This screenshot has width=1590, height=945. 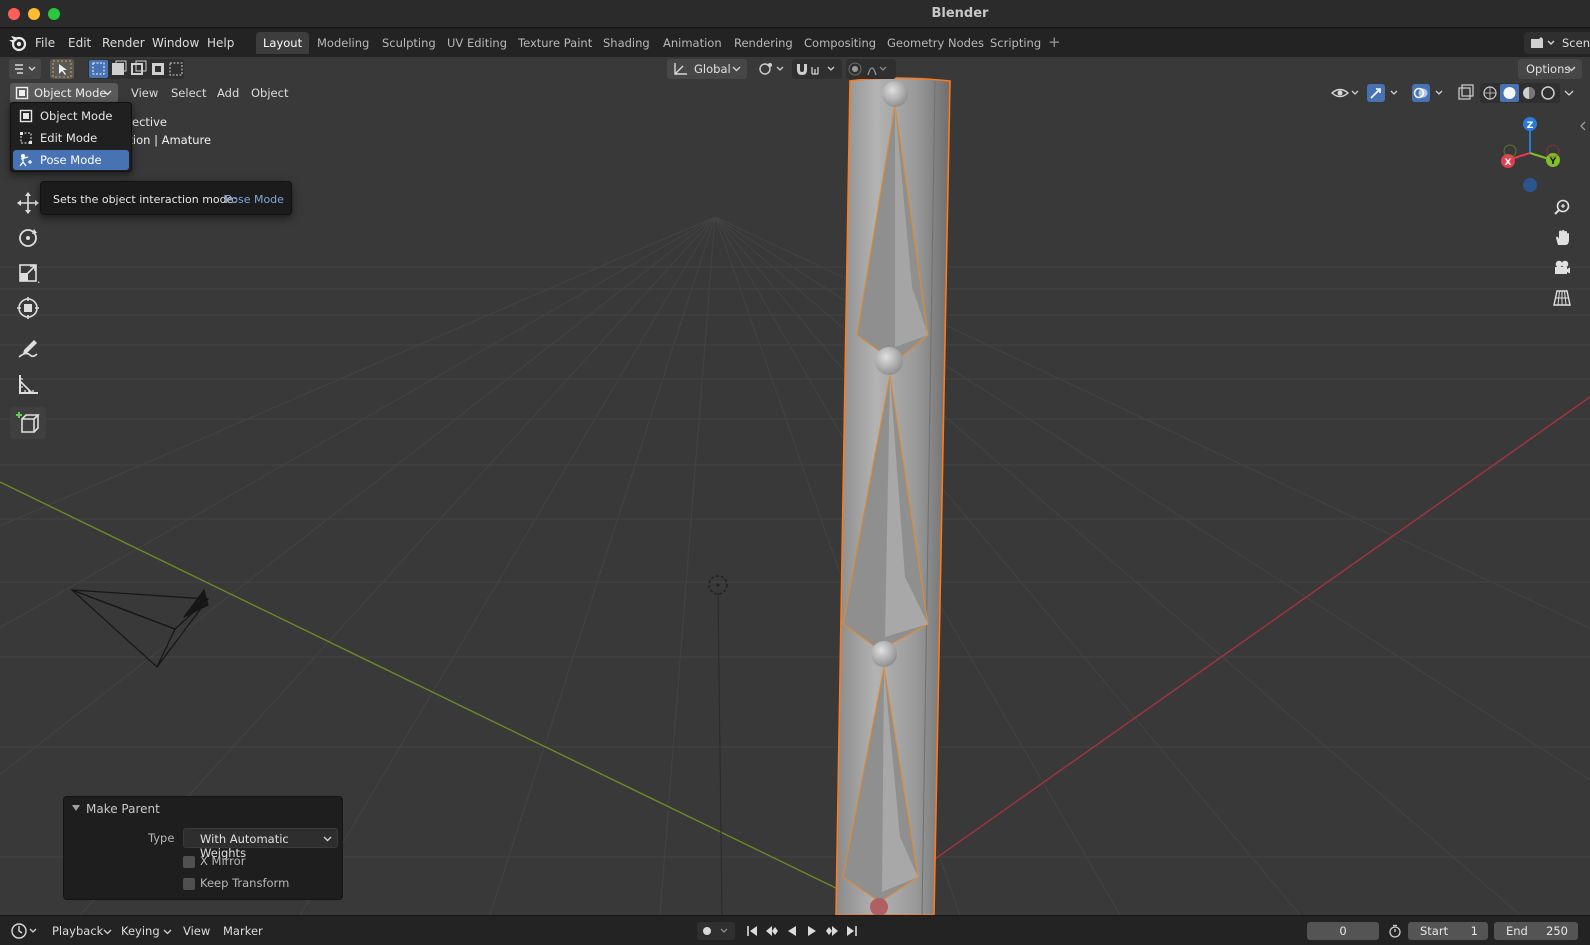 What do you see at coordinates (45, 43) in the screenshot?
I see `menu-file: File` at bounding box center [45, 43].